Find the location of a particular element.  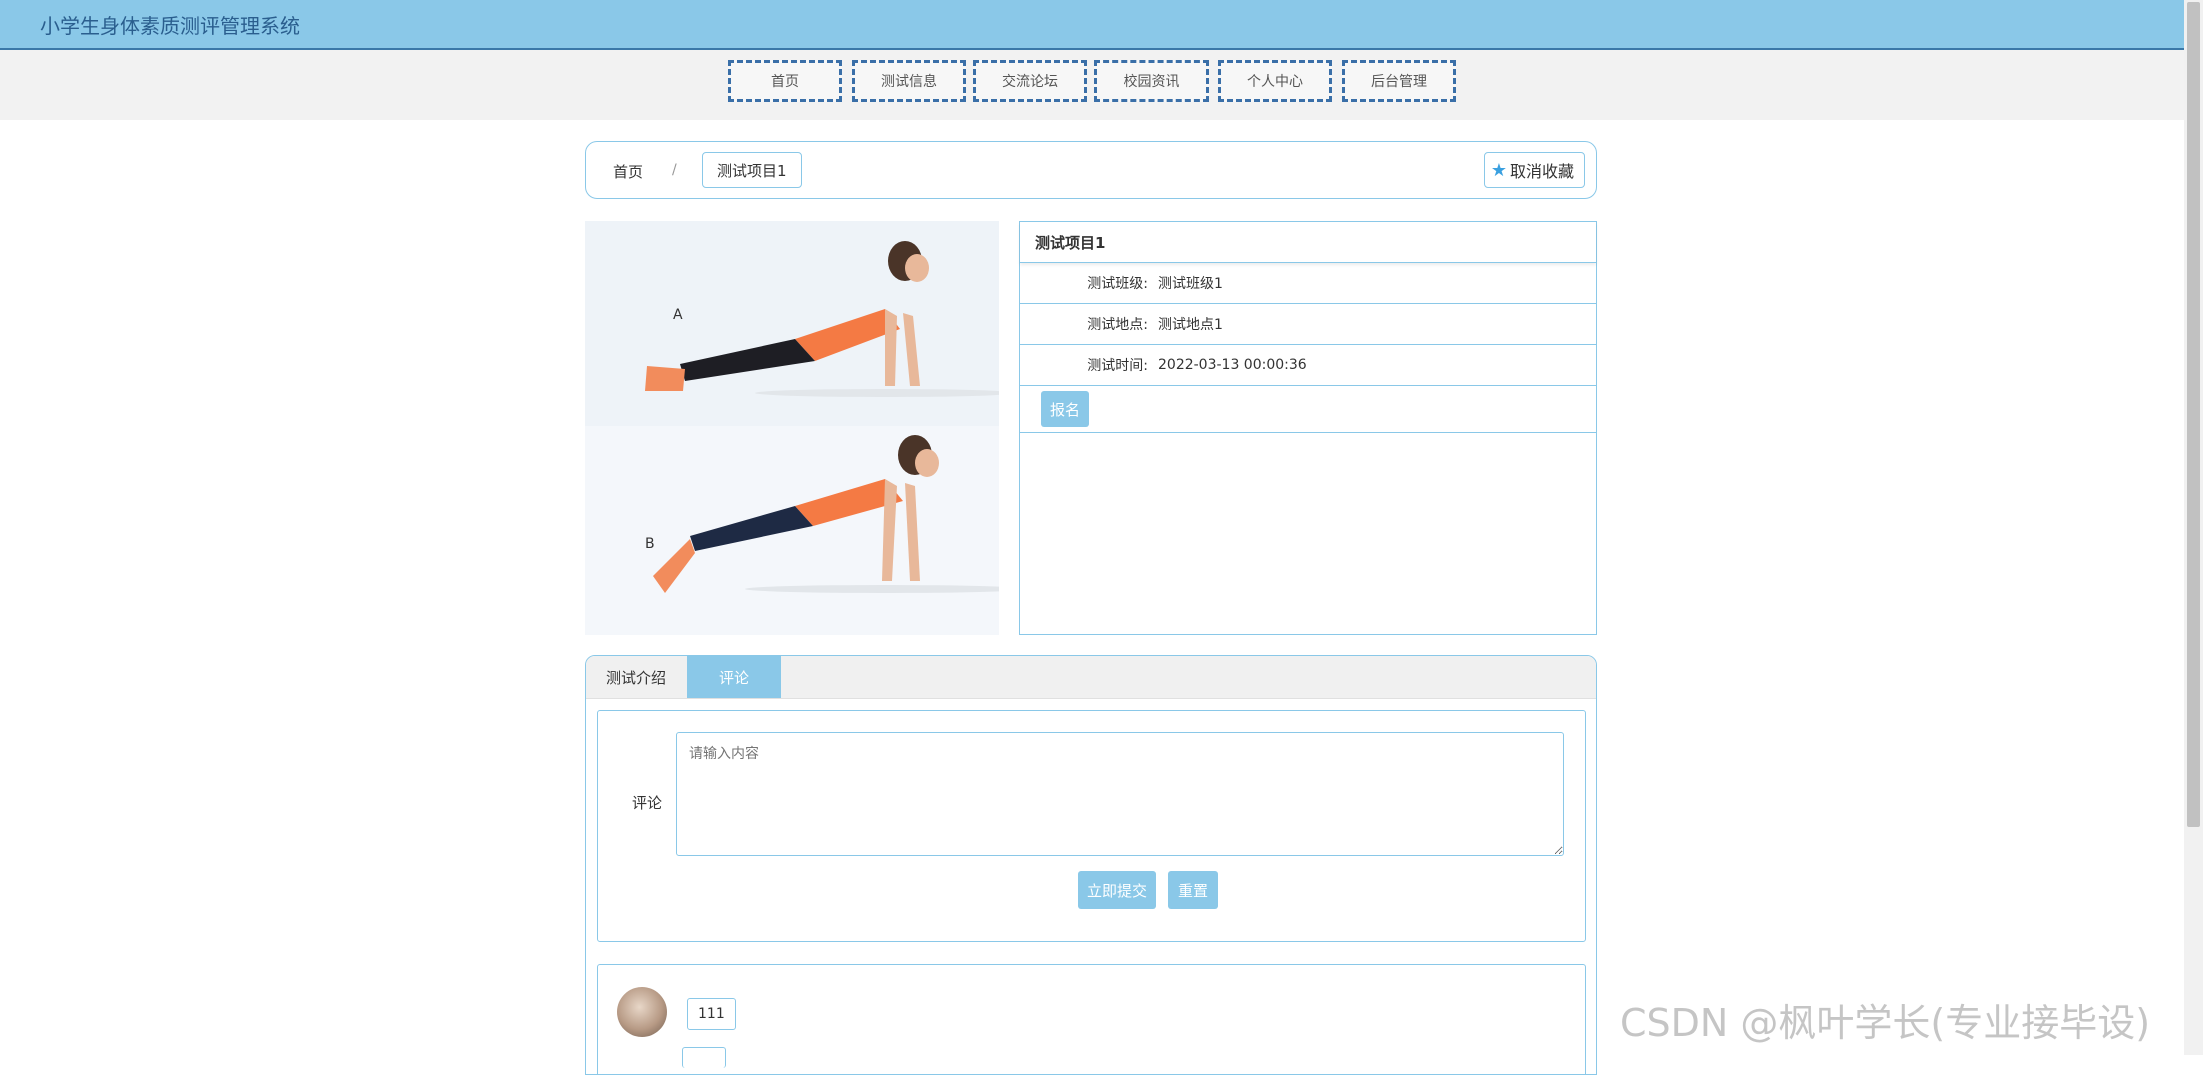

nav-item-admin: 后台管理 is located at coordinates (1399, 81).